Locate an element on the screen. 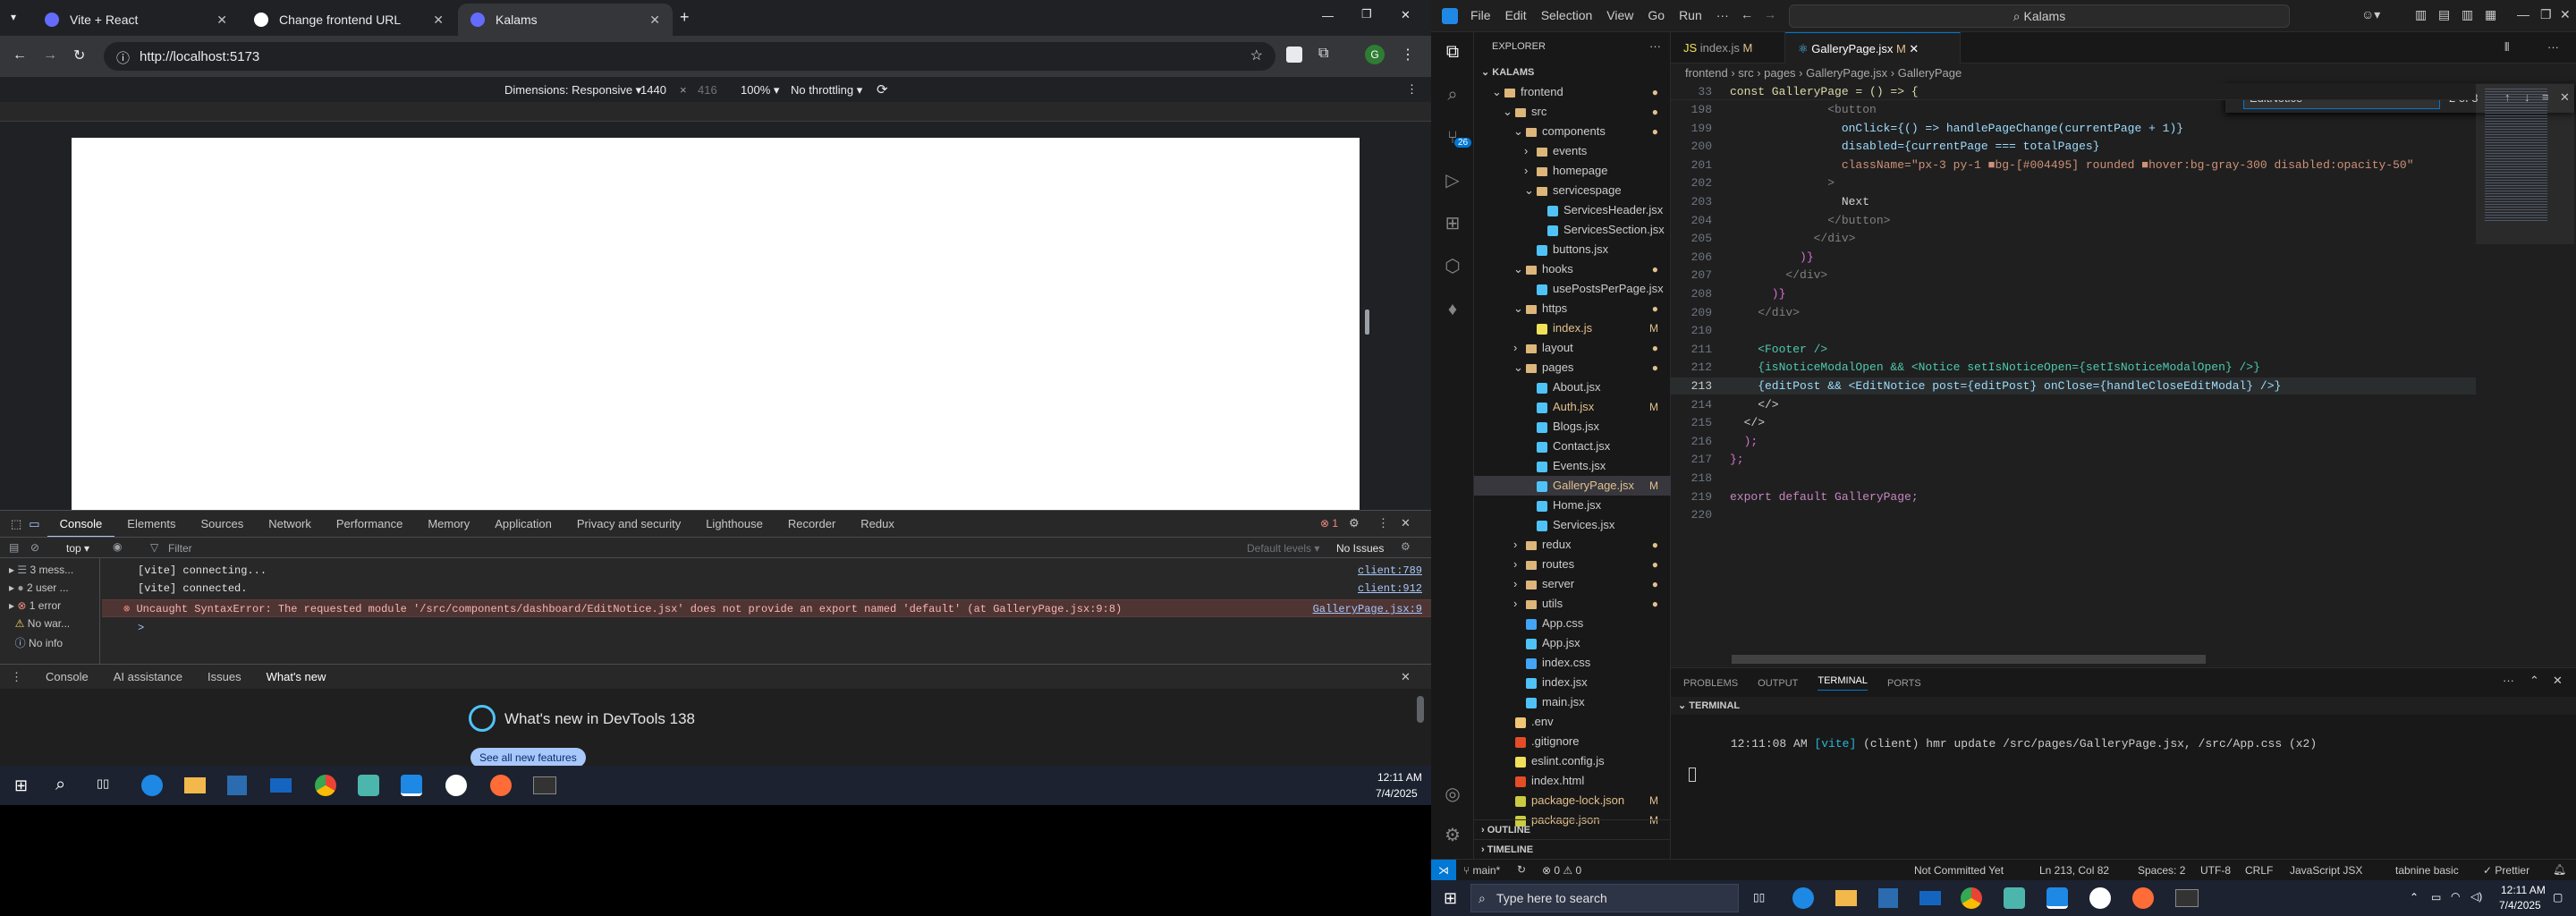 This screenshot has width=2576, height=916. device-menu-icon: ⋮ is located at coordinates (1412, 89).